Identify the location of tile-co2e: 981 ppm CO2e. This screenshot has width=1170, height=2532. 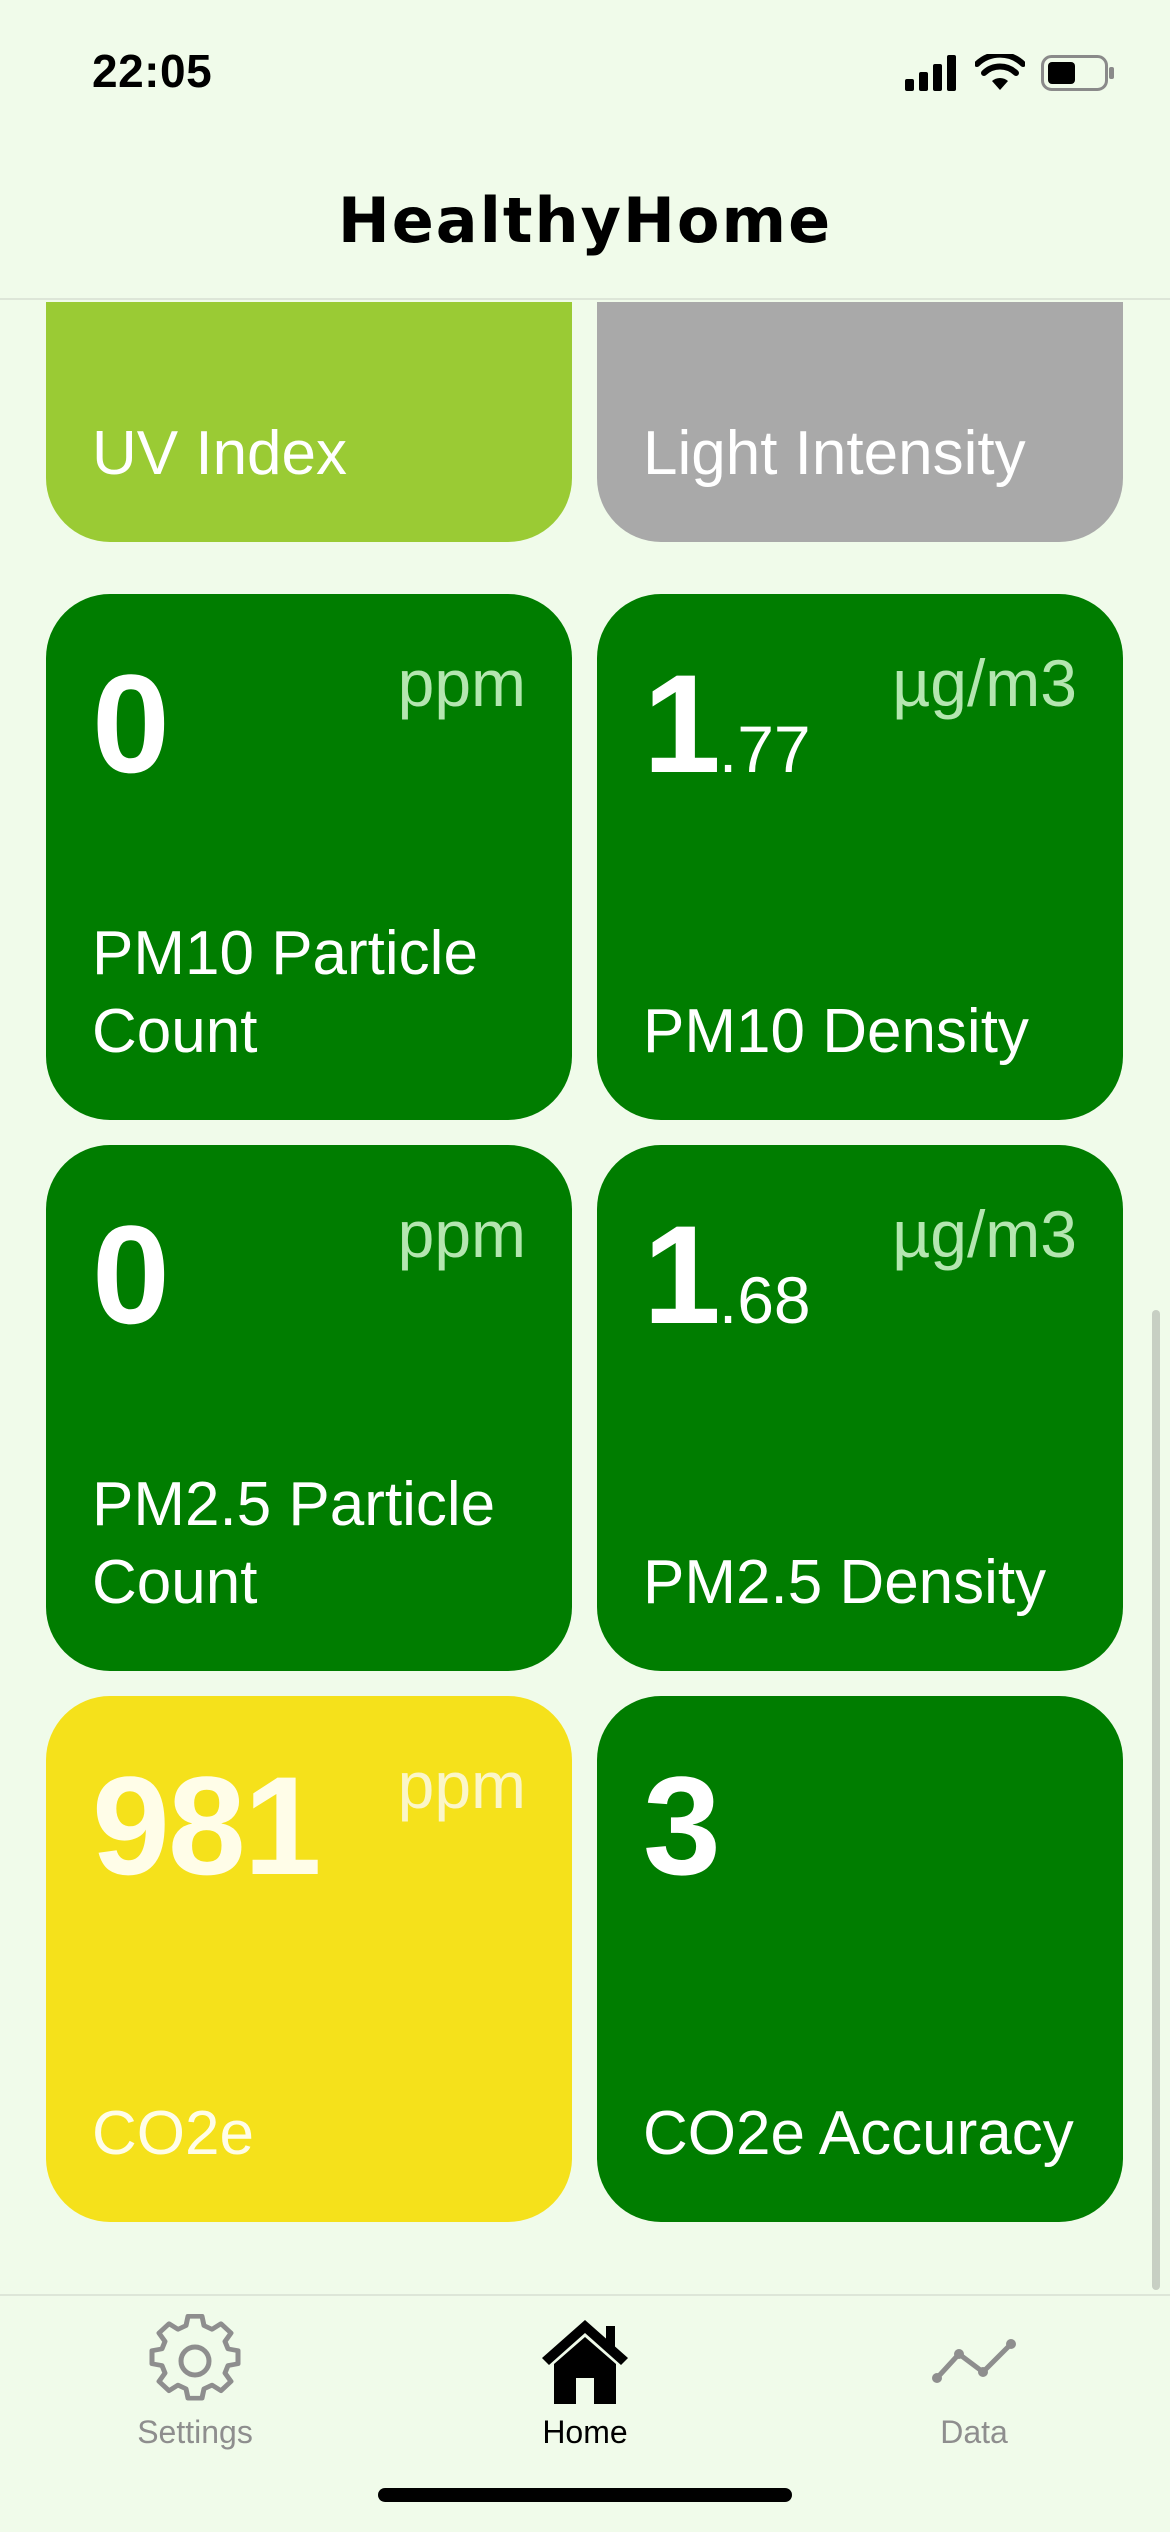
(309, 1959).